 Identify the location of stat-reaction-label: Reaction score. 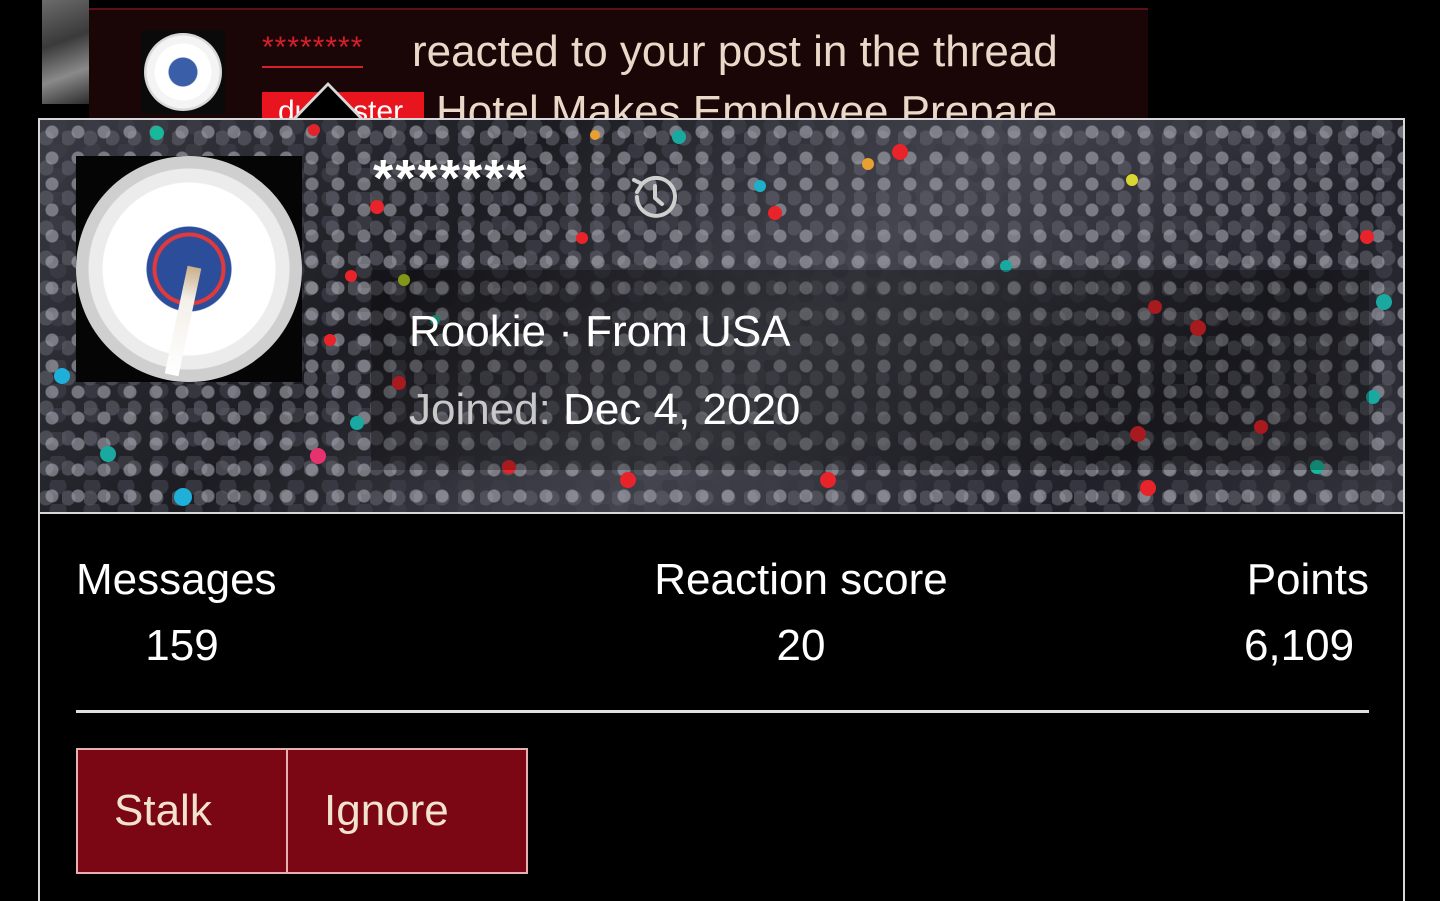
(801, 579).